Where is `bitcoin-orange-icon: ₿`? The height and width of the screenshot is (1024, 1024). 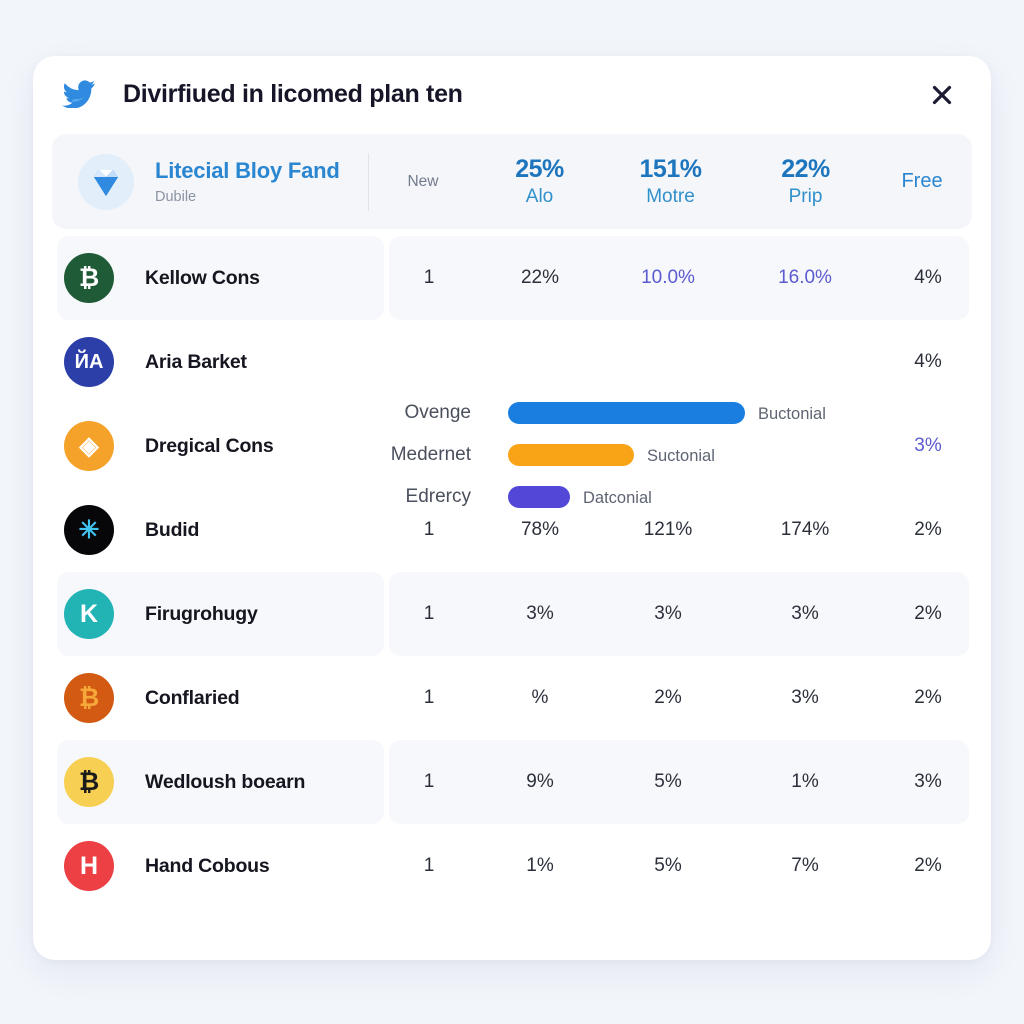 bitcoin-orange-icon: ₿ is located at coordinates (89, 698).